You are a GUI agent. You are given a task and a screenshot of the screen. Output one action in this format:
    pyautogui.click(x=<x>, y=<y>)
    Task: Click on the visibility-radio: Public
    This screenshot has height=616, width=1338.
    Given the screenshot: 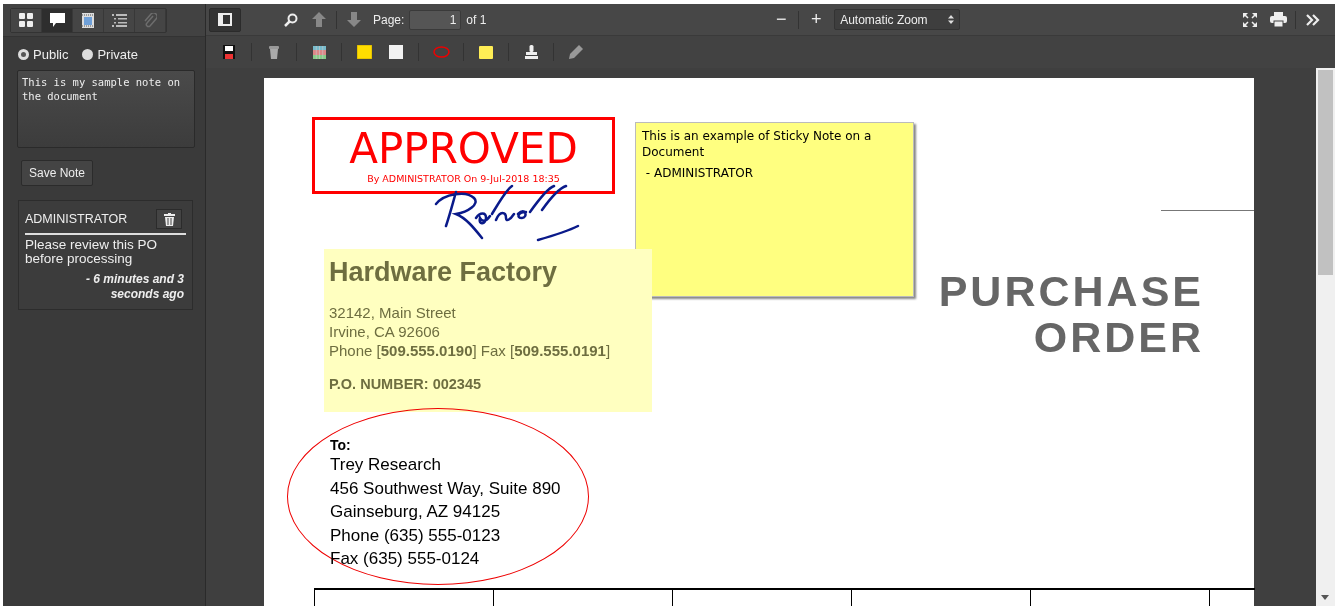 What is the action you would take?
    pyautogui.click(x=43, y=54)
    